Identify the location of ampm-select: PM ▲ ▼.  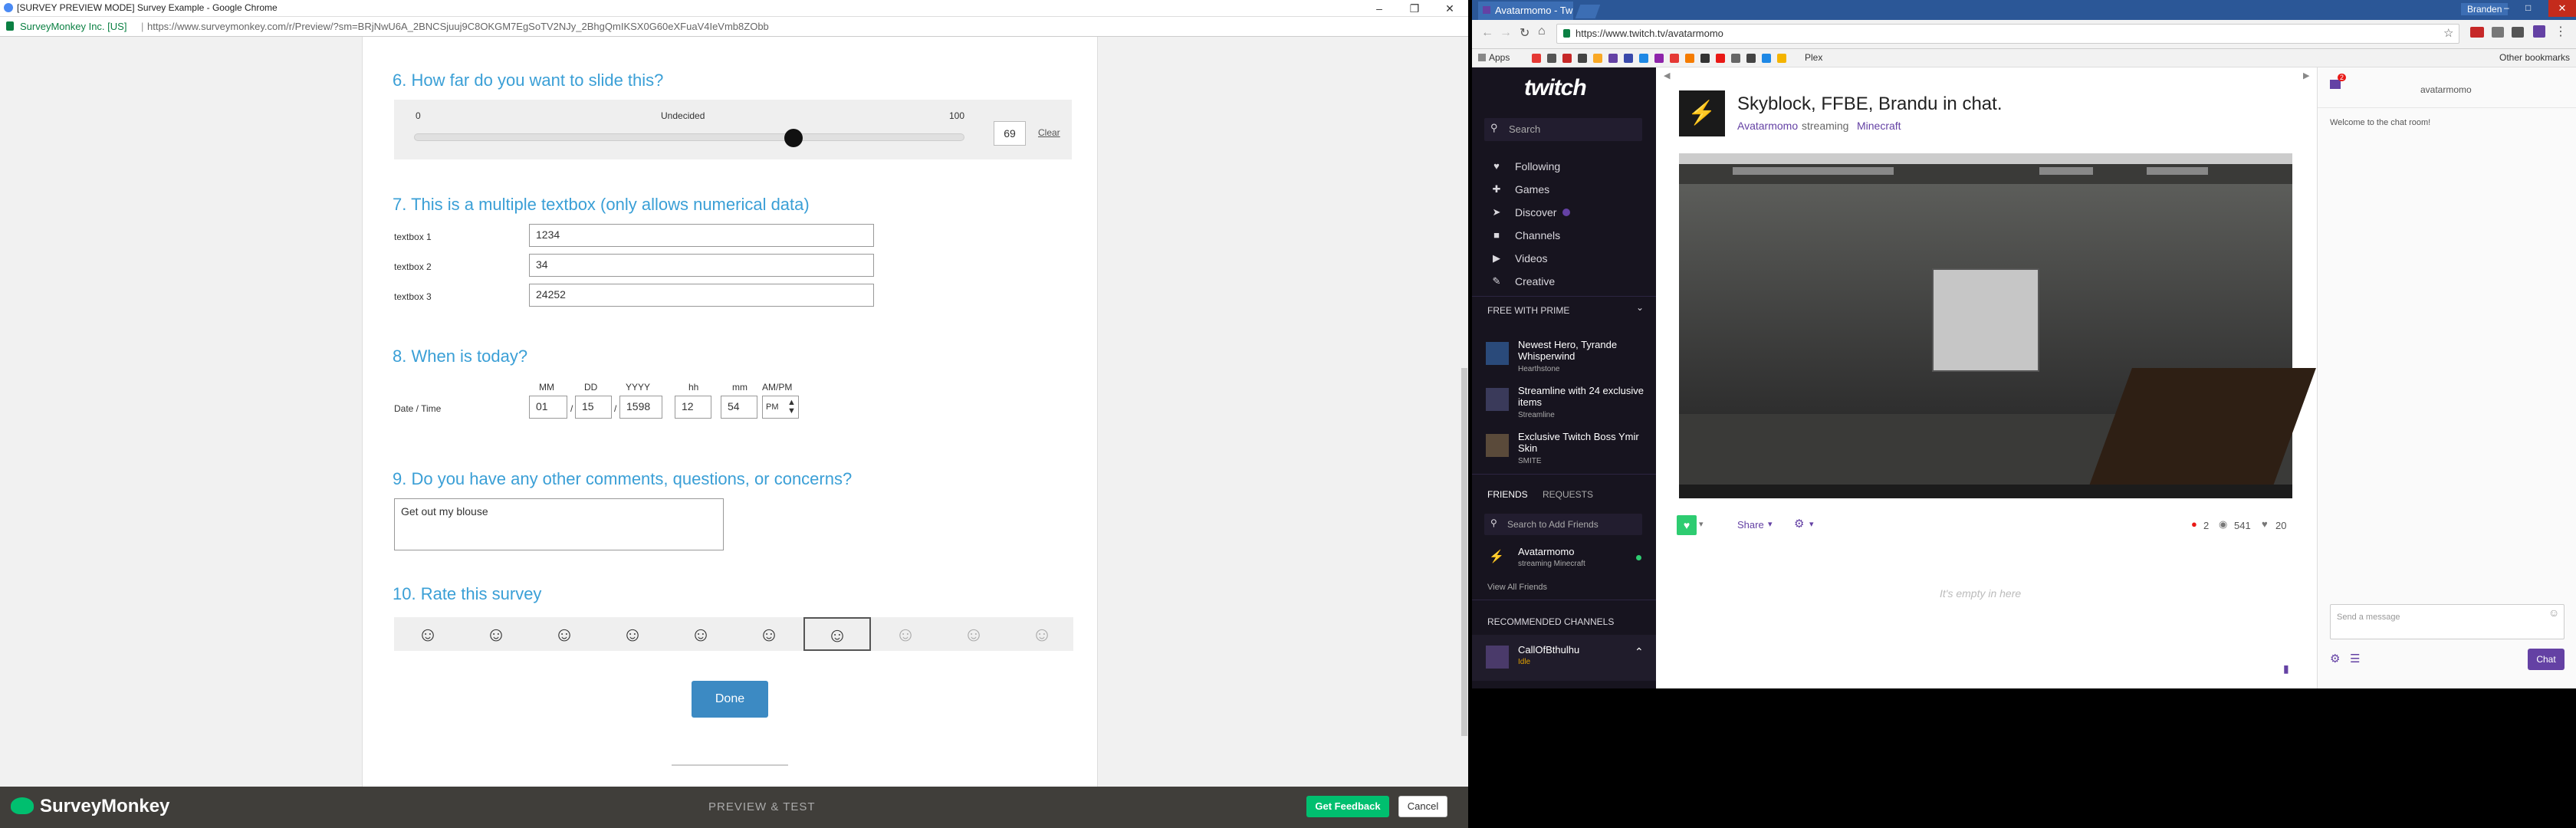
(781, 407).